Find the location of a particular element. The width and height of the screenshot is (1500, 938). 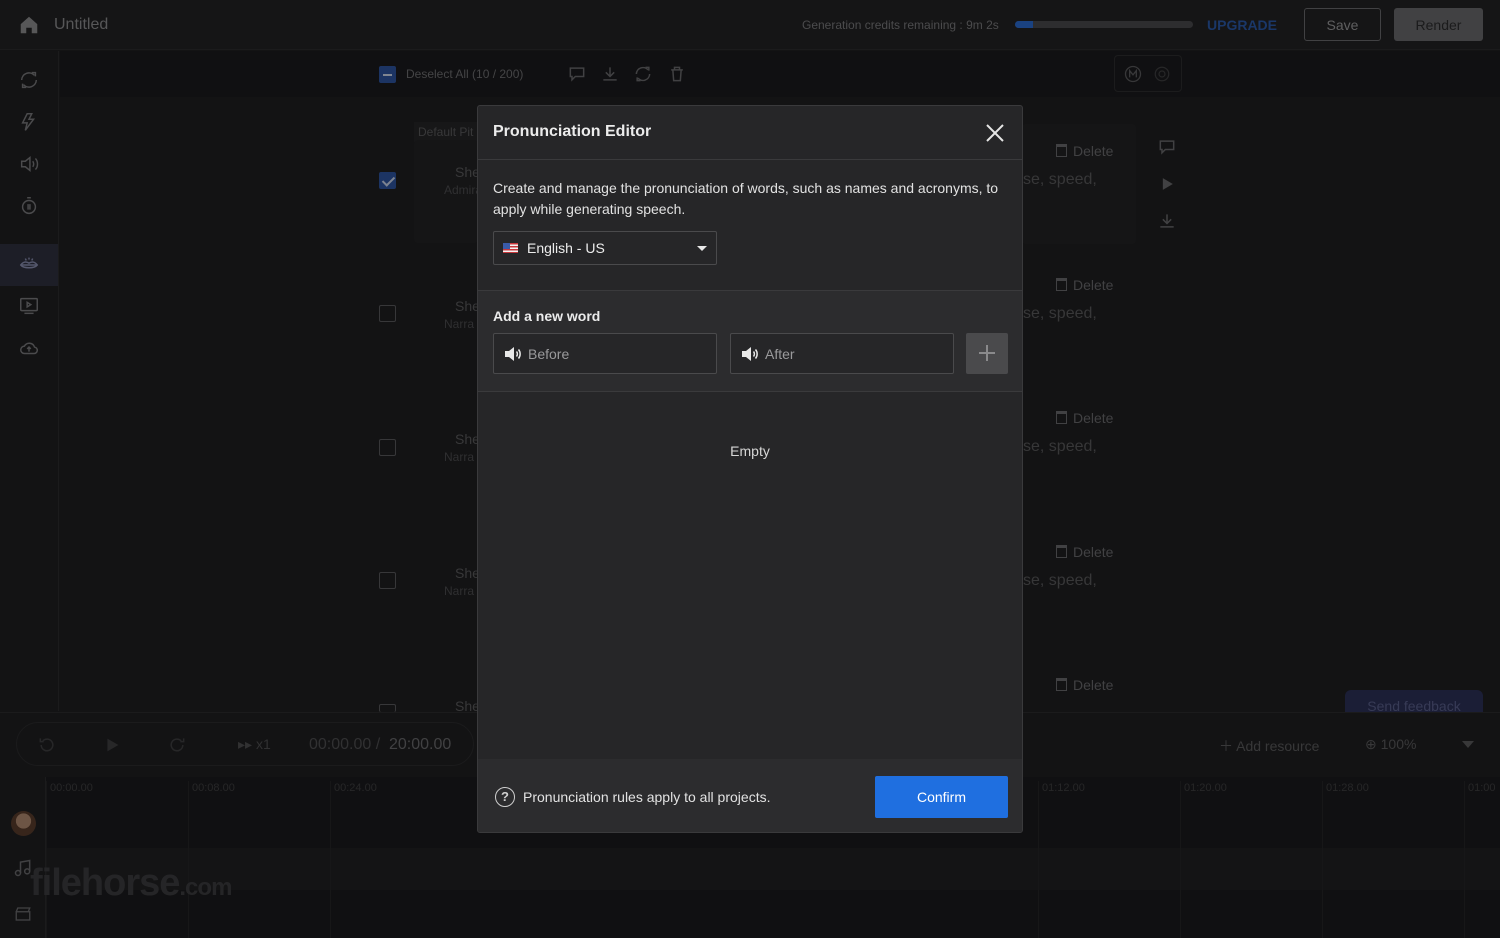

add-word-title: Add a new word is located at coordinates (547, 316).